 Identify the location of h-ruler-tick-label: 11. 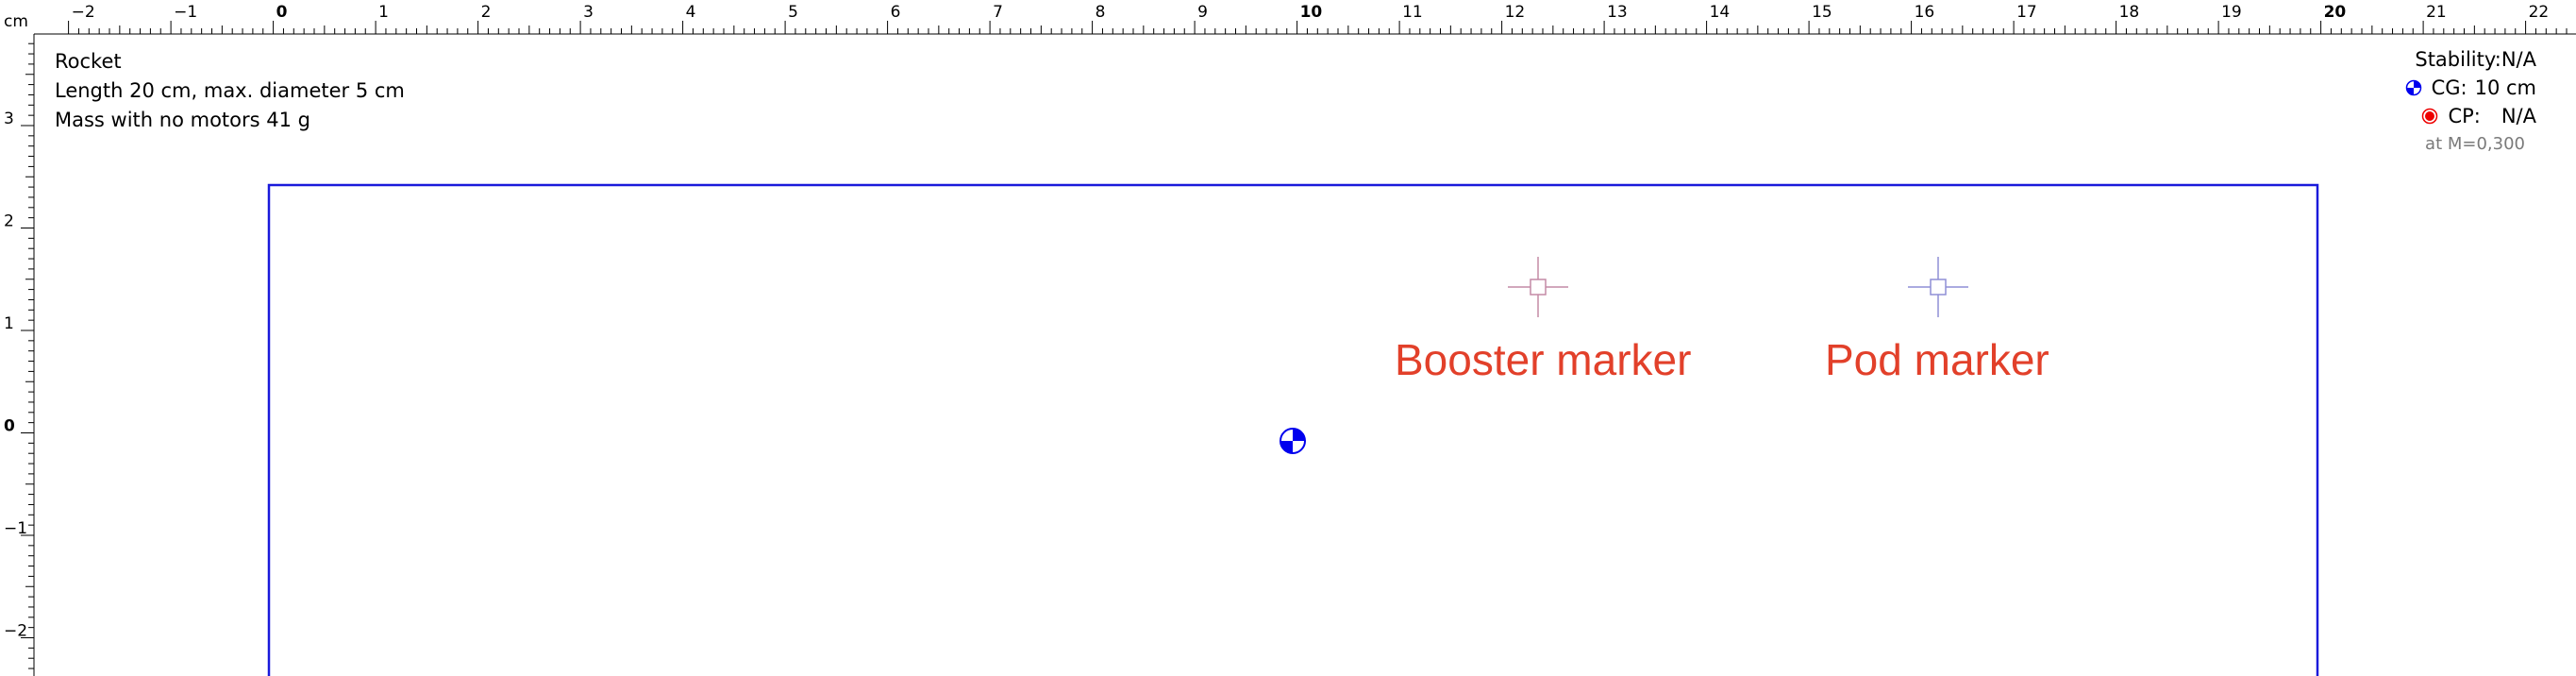
(1412, 12).